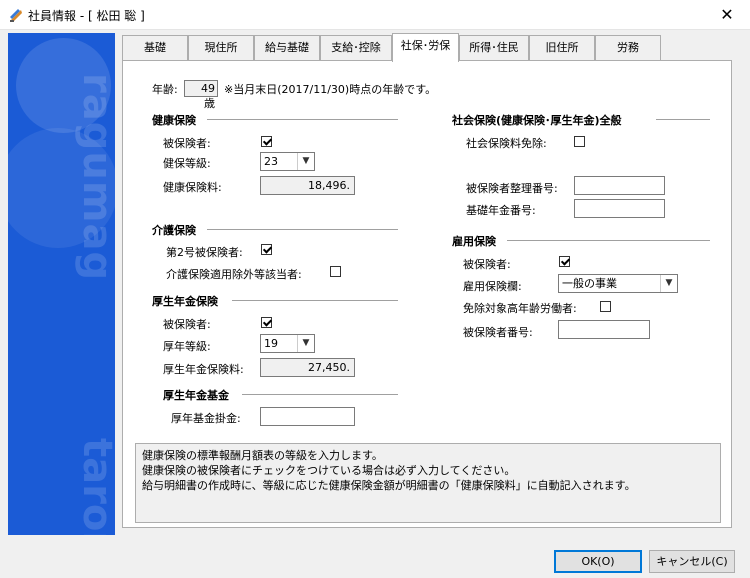 This screenshot has width=750, height=578. Describe the element at coordinates (307, 416) in the screenshot. I see `fund-amount-input` at that location.